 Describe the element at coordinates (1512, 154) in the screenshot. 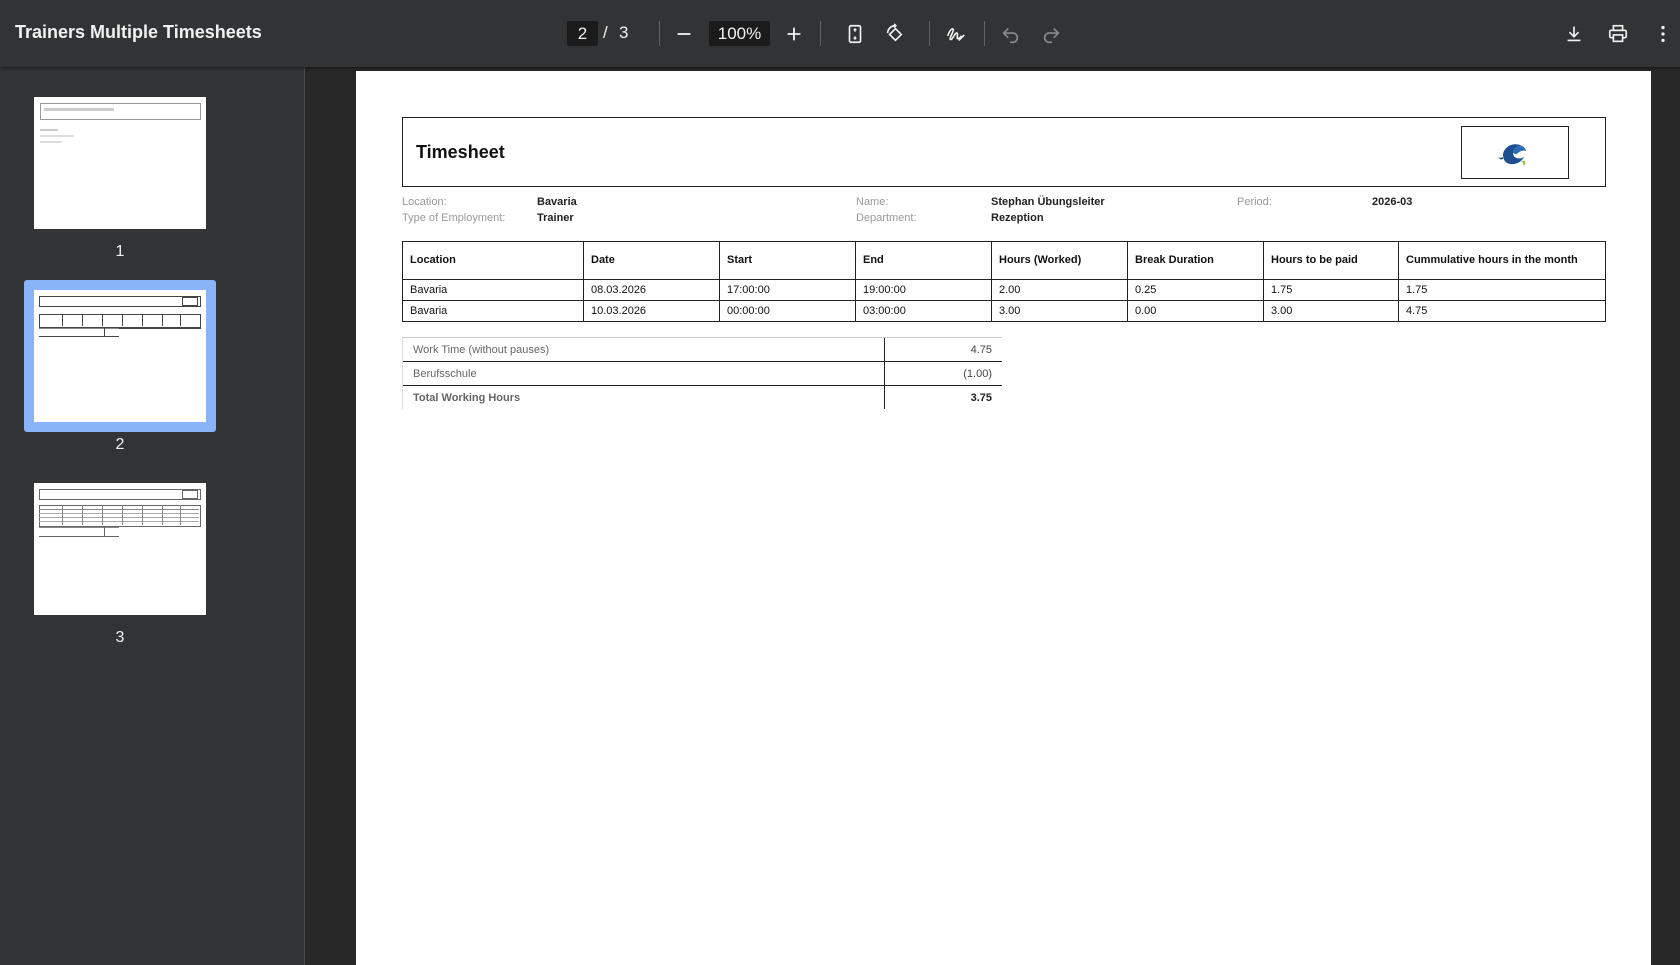

I see `bird-logo-icon` at that location.